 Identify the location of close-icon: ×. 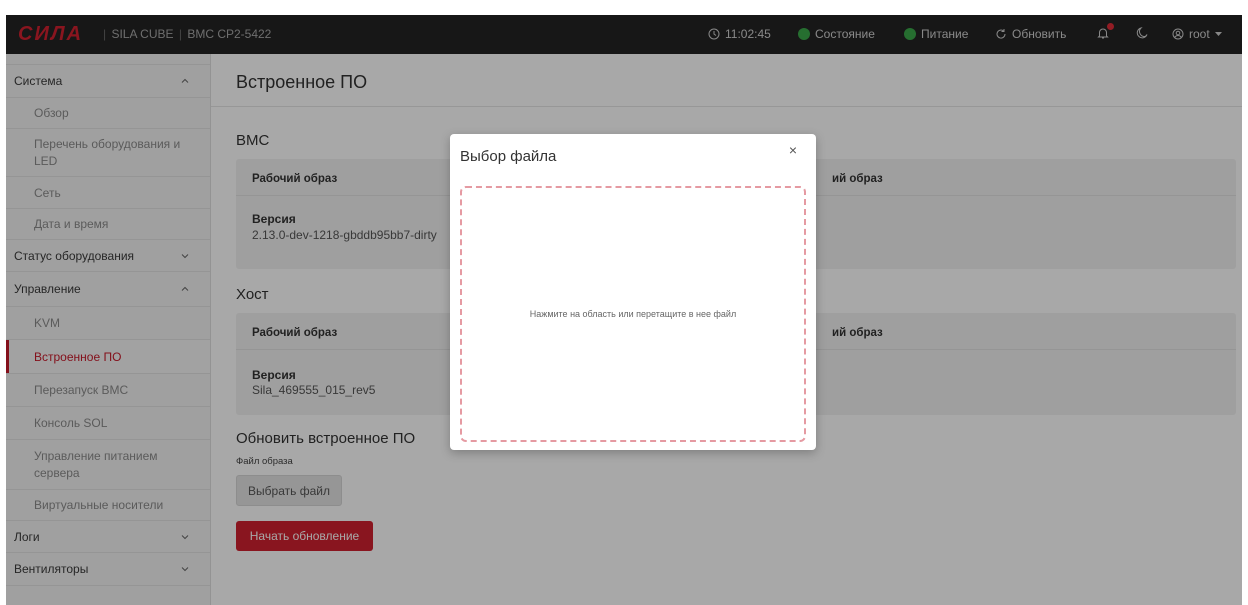
(793, 150).